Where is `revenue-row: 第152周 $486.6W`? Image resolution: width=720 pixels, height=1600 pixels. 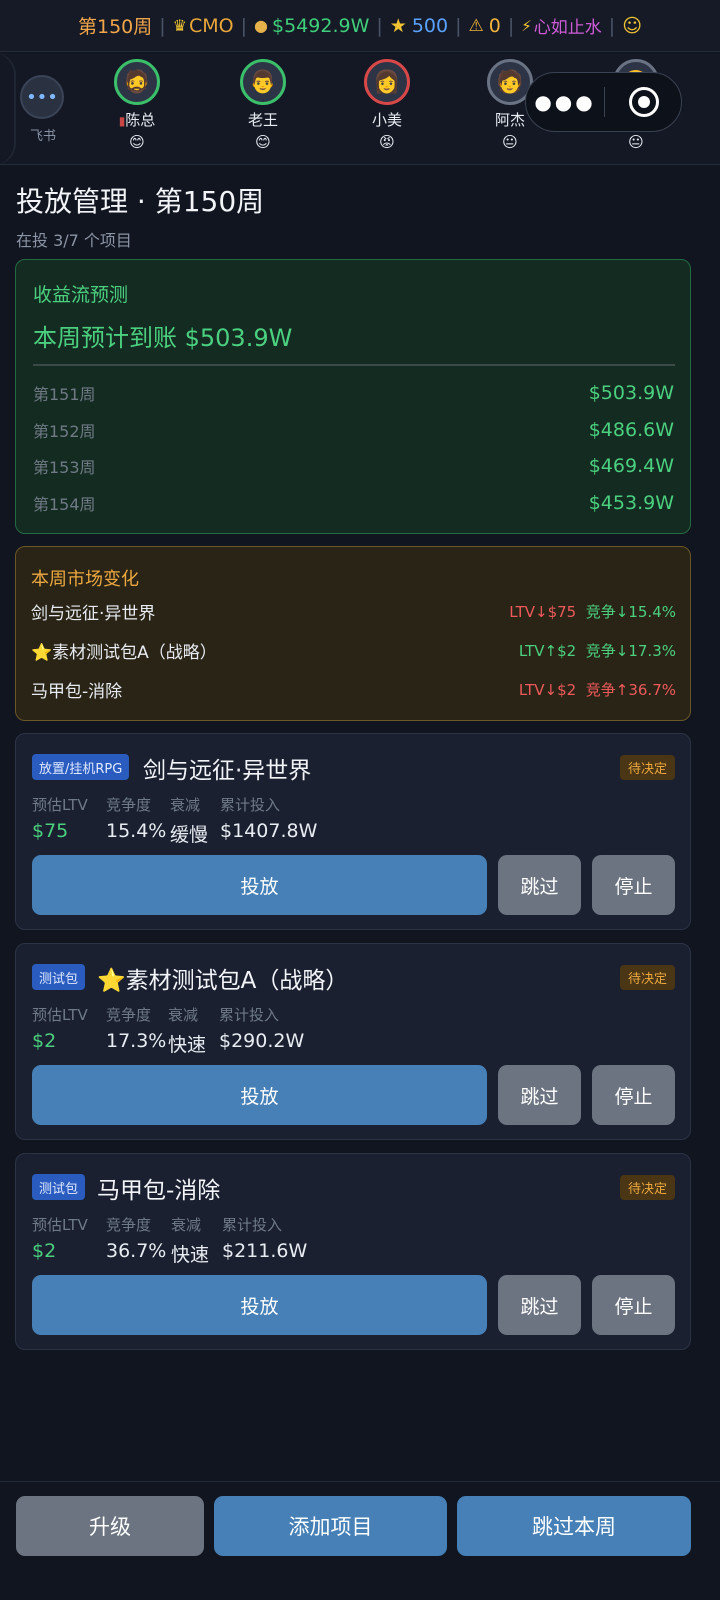 revenue-row: 第152周 $486.6W is located at coordinates (353, 430).